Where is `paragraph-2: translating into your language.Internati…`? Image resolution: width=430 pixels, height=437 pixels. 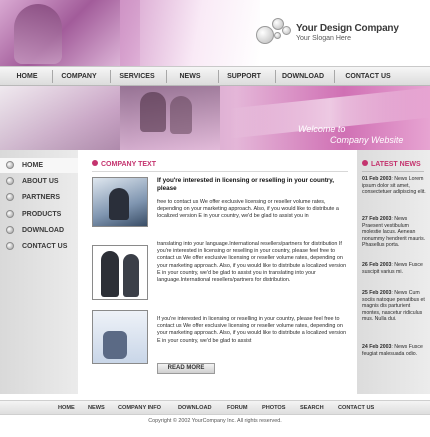
paragraph-2: translating into your language.Internati… is located at coordinates (252, 262).